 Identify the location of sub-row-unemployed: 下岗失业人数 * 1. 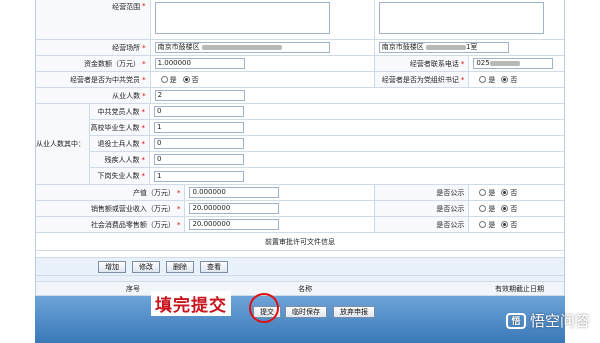
(327, 176).